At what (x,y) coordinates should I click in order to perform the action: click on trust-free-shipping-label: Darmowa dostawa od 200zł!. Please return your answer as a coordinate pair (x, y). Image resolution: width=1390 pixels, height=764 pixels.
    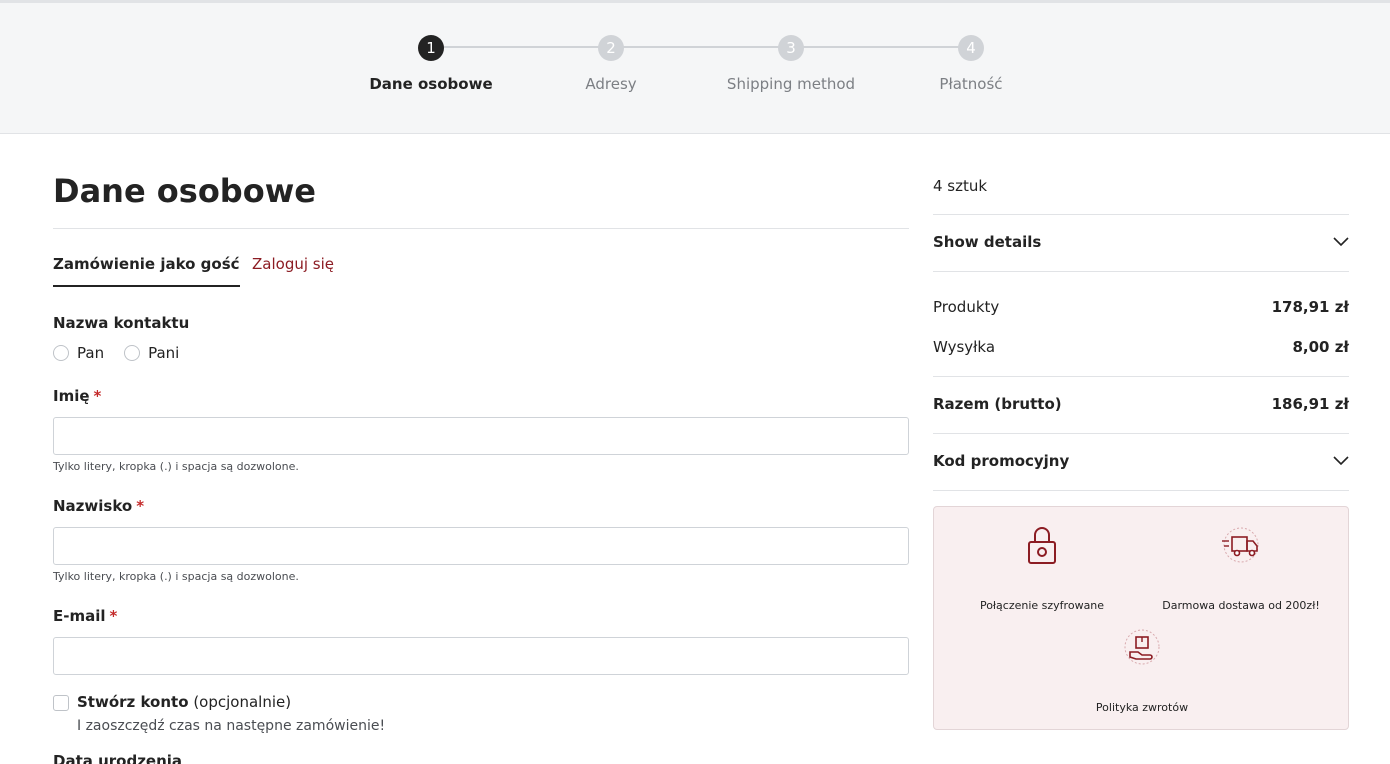
    Looking at the image, I should click on (1241, 605).